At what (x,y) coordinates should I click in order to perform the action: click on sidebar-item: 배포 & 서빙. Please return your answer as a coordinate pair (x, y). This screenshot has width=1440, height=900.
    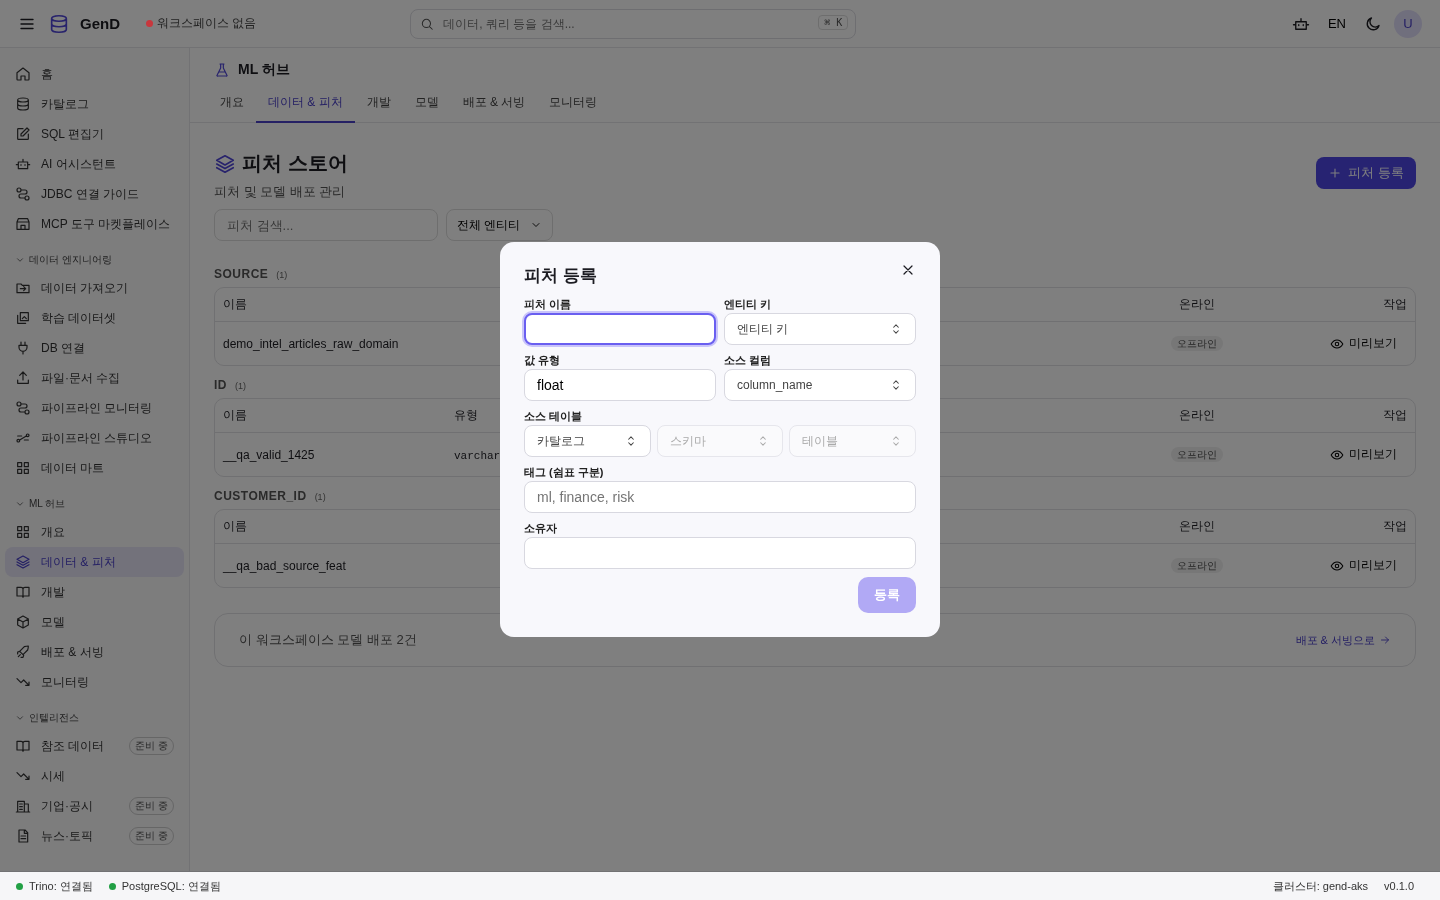
    Looking at the image, I should click on (94, 652).